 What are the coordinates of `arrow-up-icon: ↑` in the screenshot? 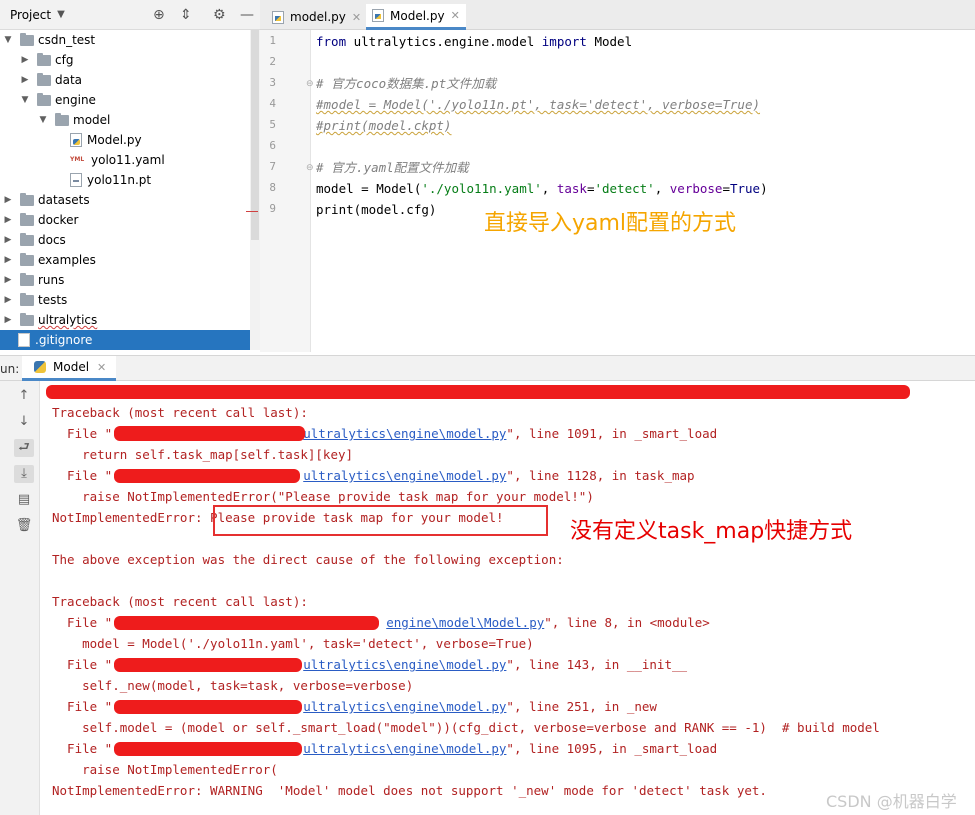 It's located at (24, 396).